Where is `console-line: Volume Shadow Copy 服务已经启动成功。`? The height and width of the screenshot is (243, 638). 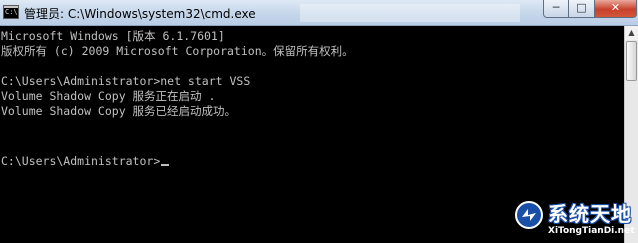
console-line: Volume Shadow Copy 服务已经启动成功。 is located at coordinates (119, 111).